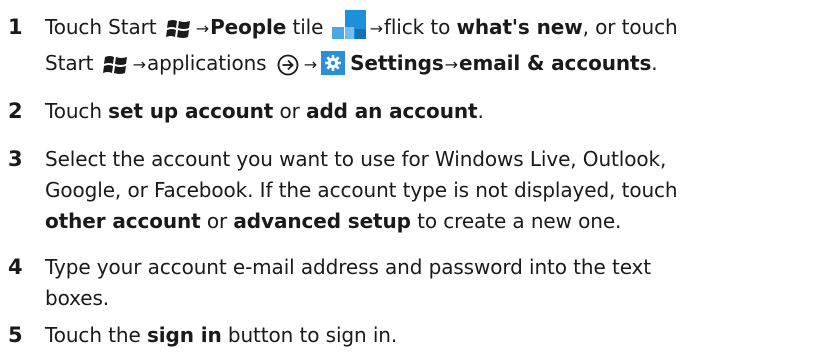  I want to click on step-text: , or touch, so click(630, 27).